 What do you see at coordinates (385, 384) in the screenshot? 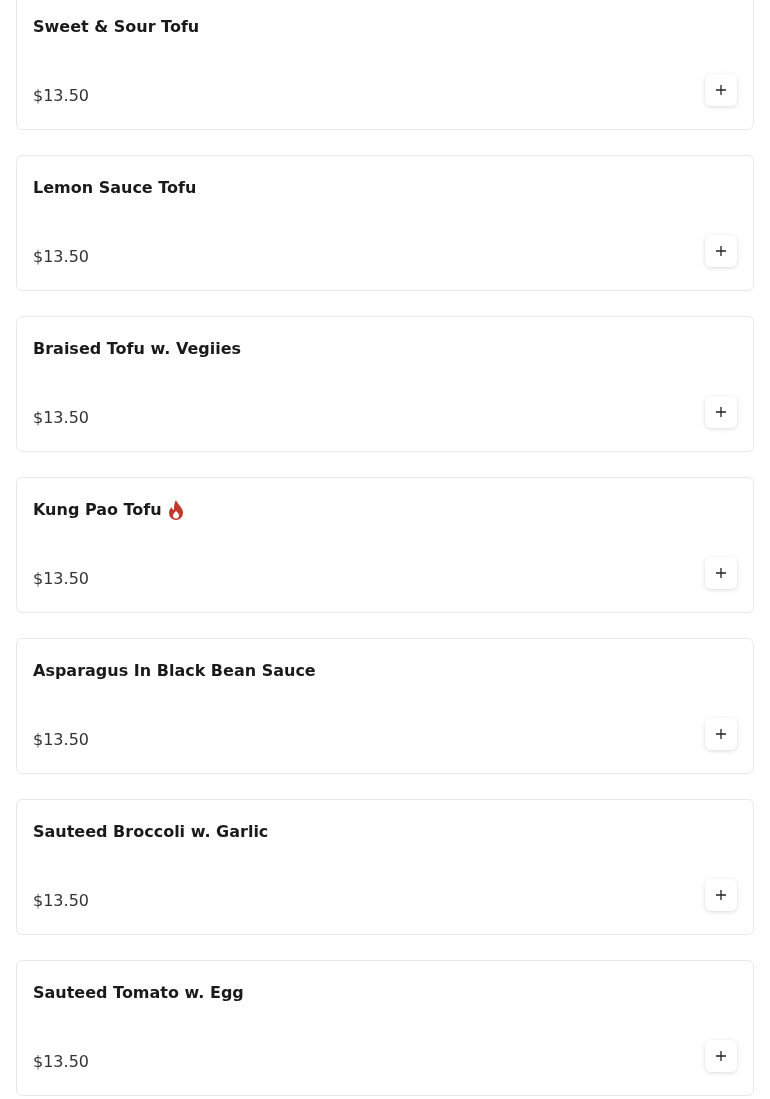
I see `menu-item-card: Braised Tofu w. Vegiies $13.50` at bounding box center [385, 384].